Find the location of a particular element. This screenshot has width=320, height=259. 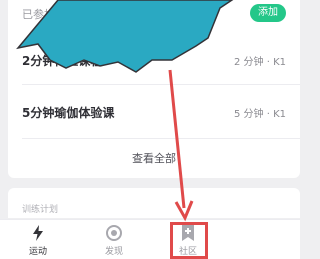

tab-discover: 发现 is located at coordinates (114, 239).